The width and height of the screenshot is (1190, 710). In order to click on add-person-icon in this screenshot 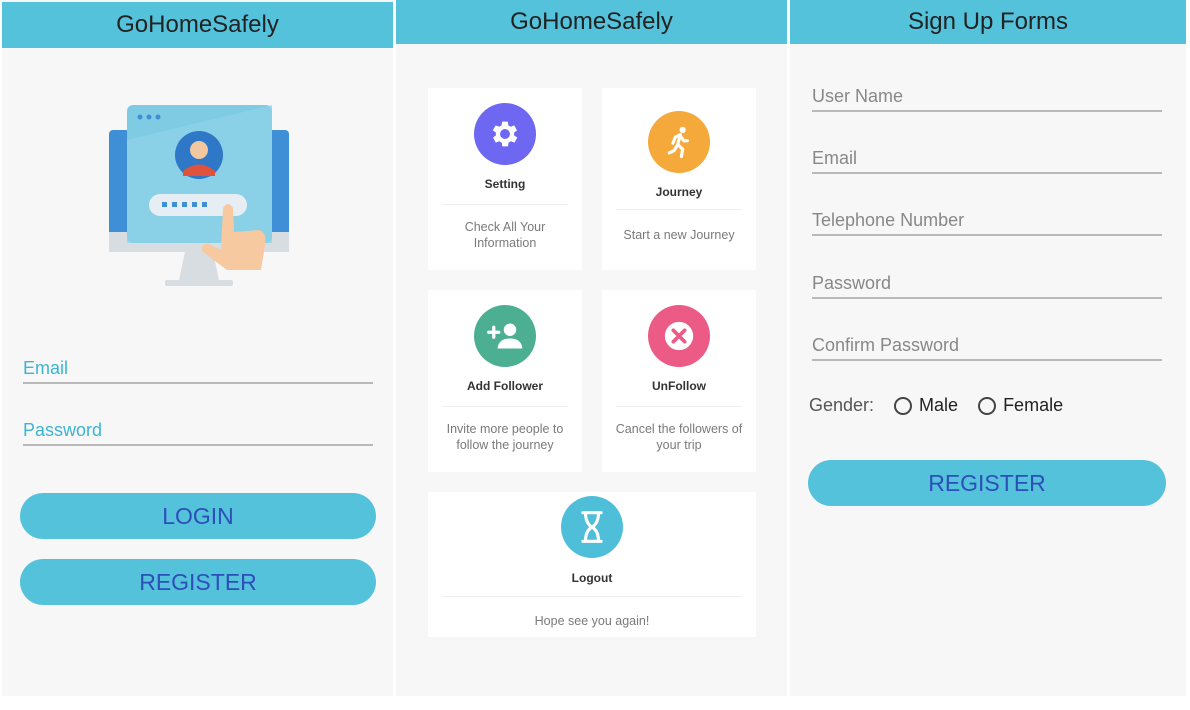, I will do `click(505, 336)`.